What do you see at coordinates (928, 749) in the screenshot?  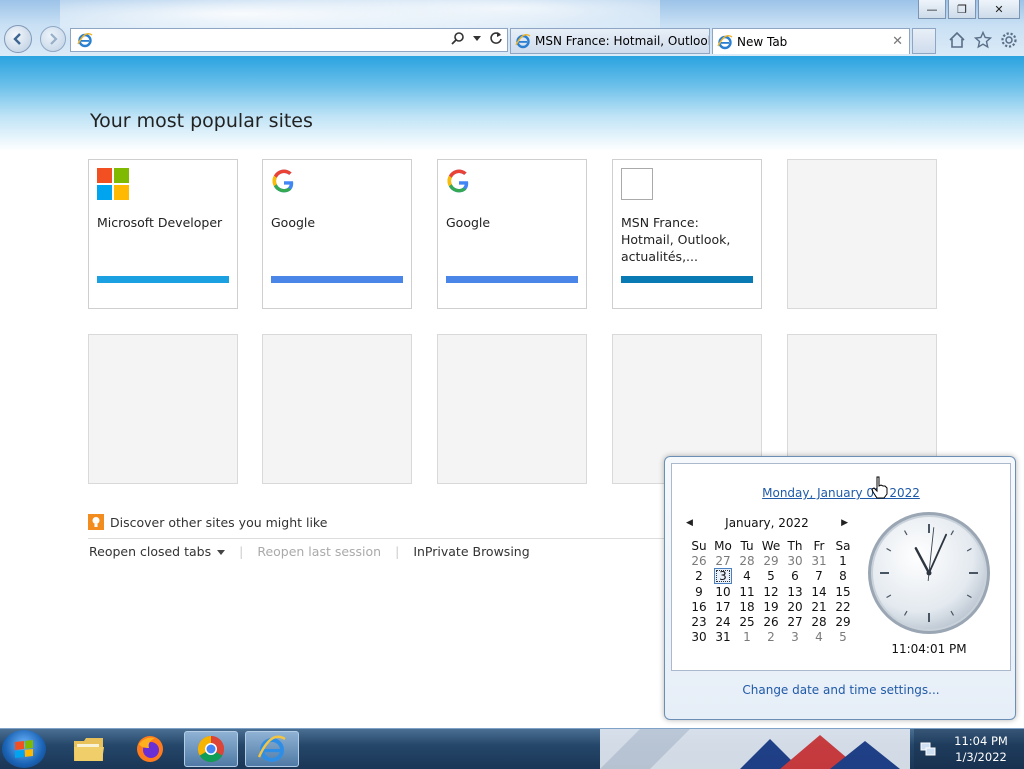 I see `network-icon` at bounding box center [928, 749].